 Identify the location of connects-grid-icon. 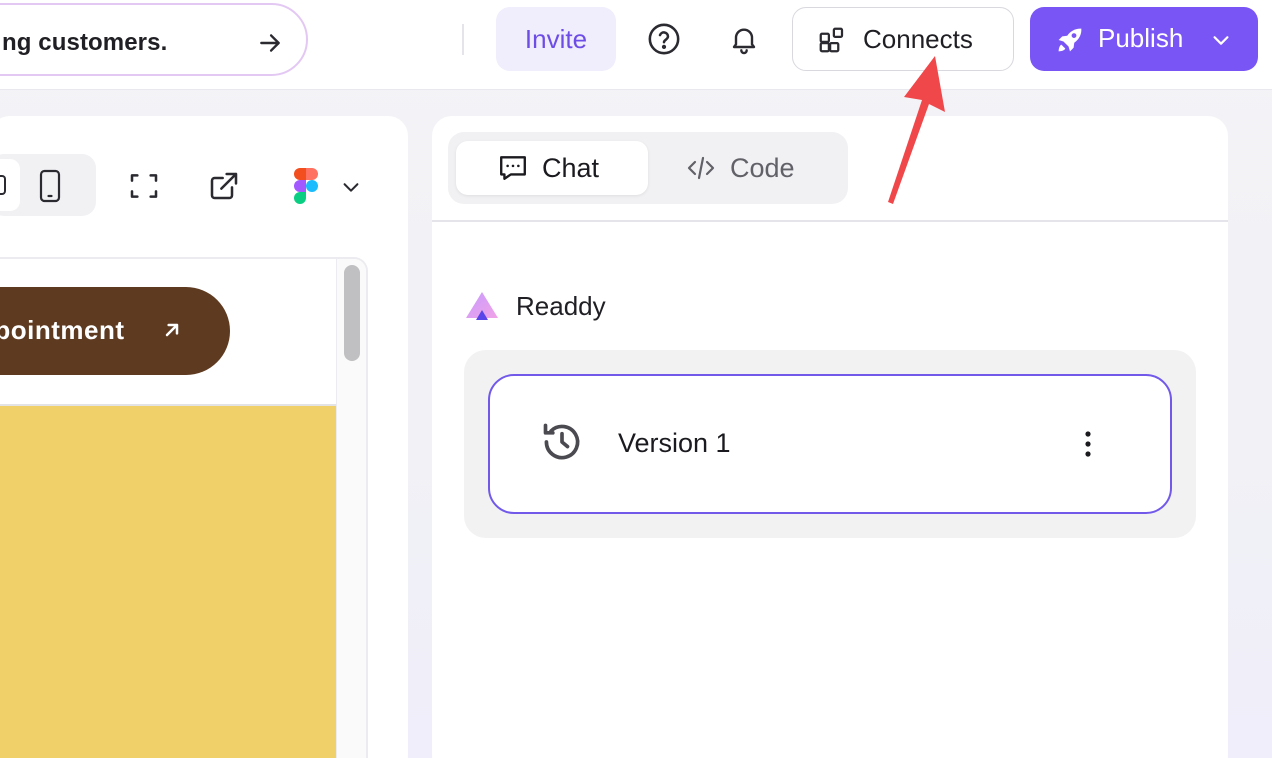
(831, 40).